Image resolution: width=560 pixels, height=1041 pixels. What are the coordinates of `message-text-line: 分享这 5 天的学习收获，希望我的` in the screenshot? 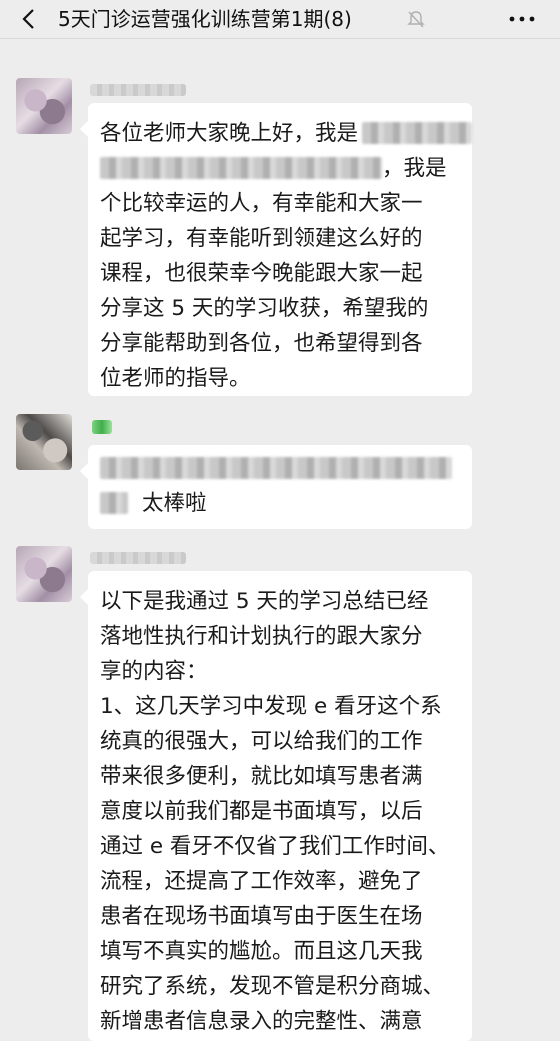 It's located at (264, 308).